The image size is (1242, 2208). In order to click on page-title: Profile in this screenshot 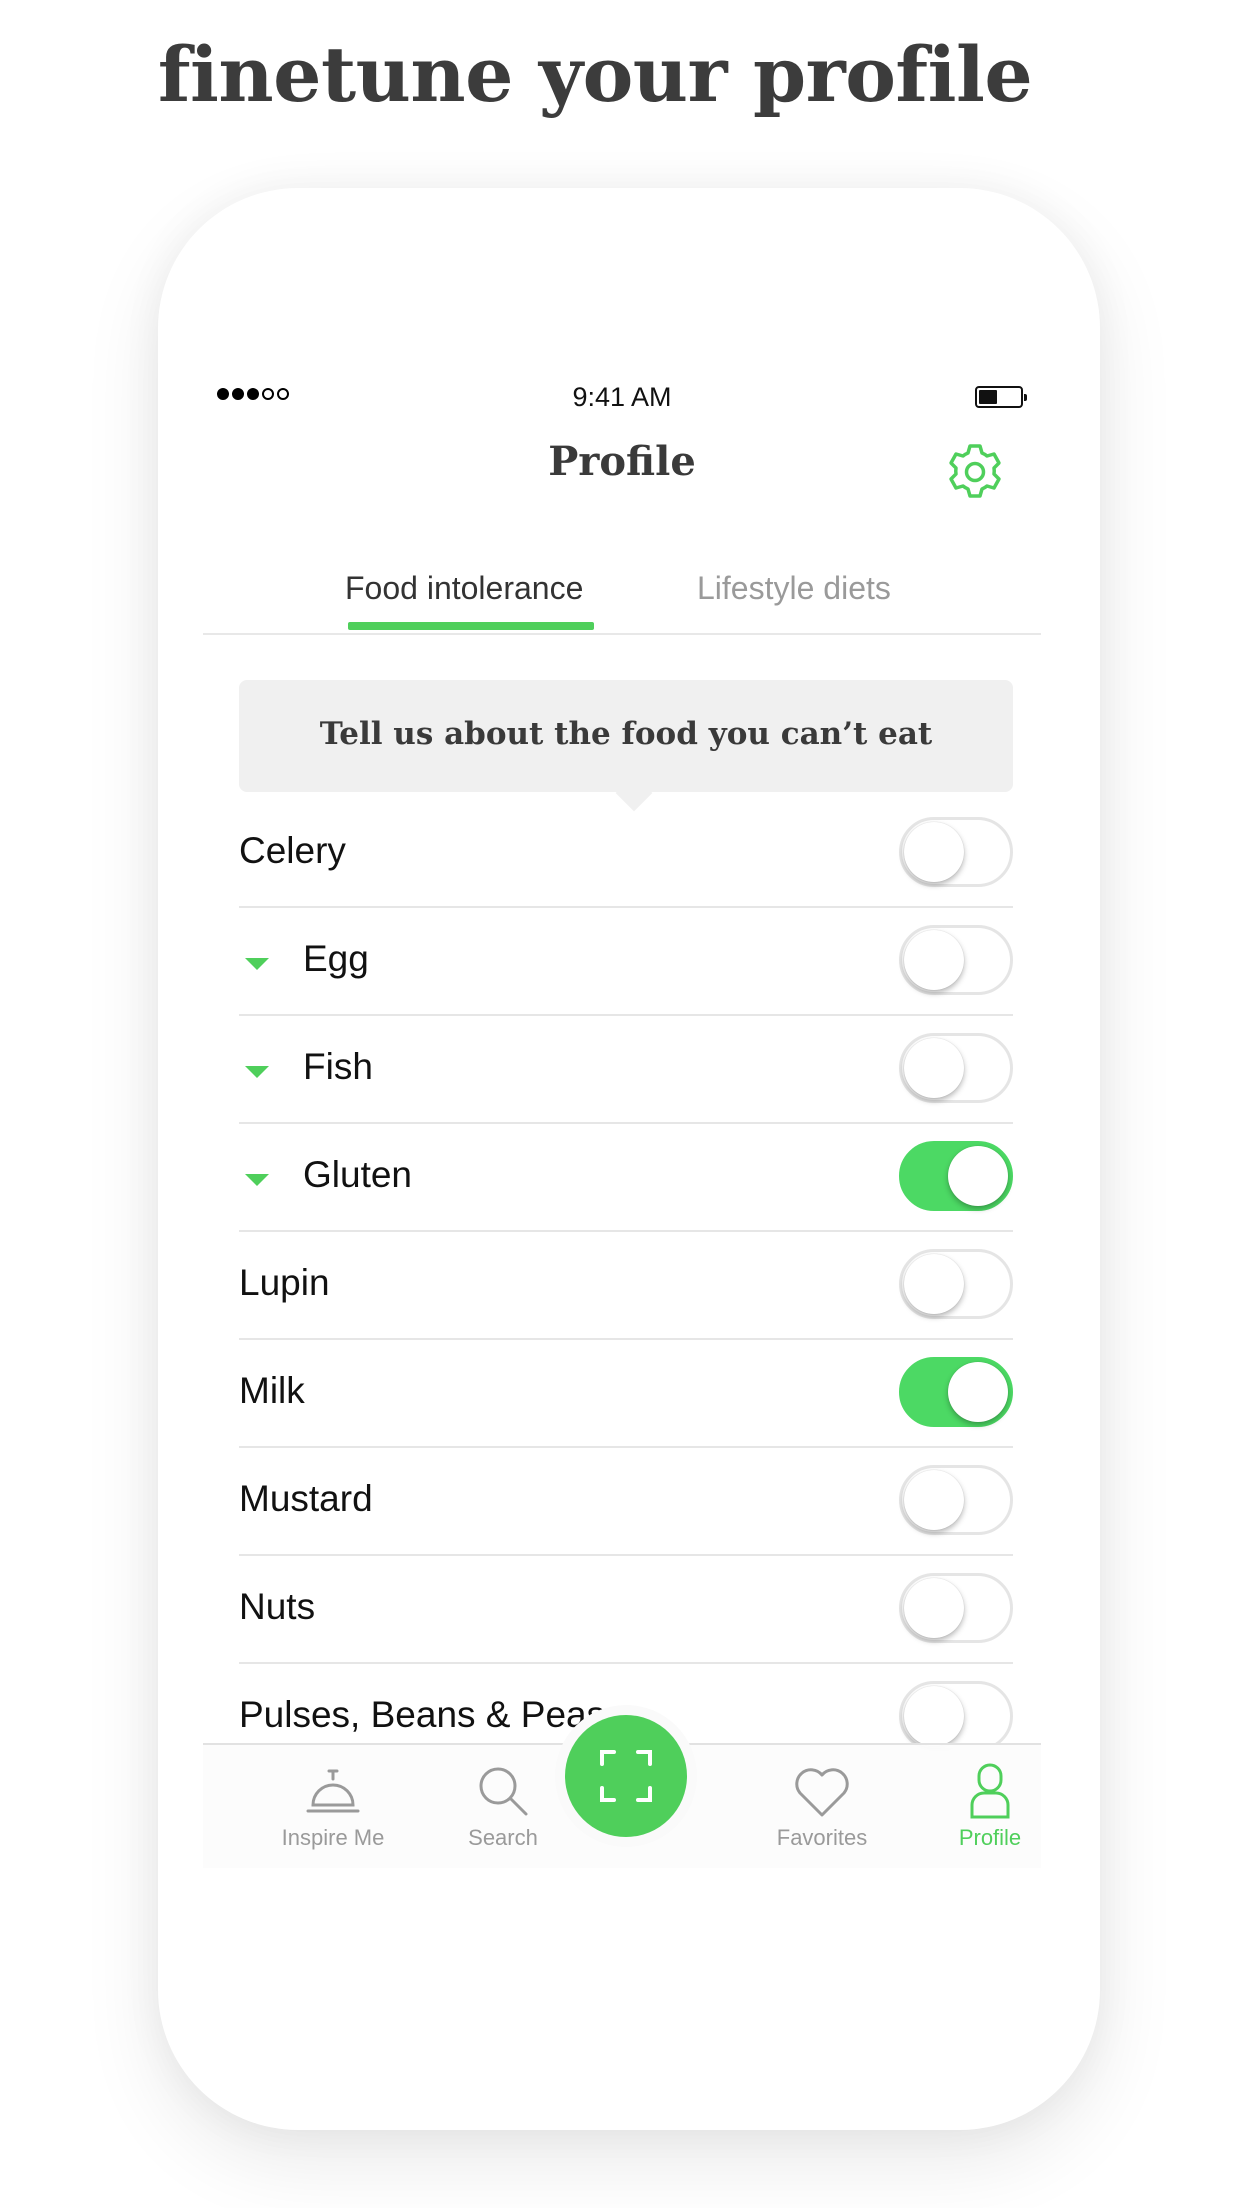, I will do `click(622, 461)`.